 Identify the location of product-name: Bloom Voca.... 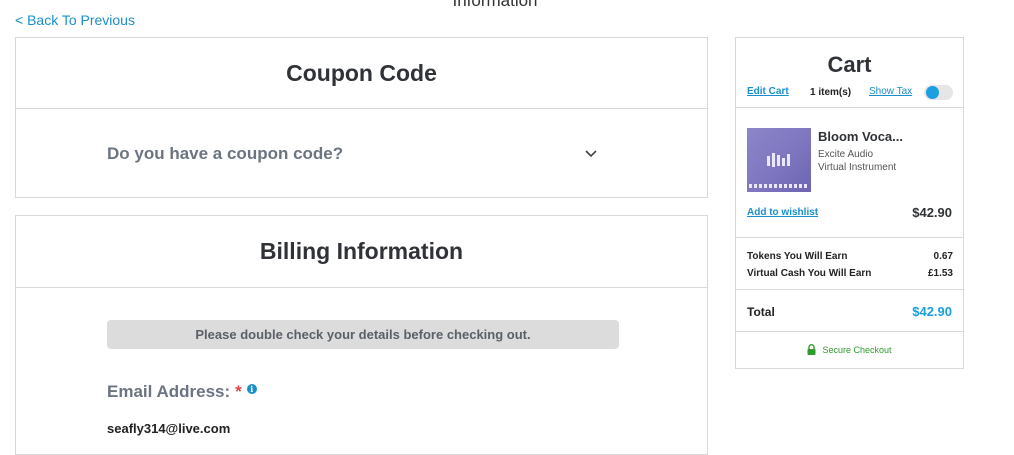
(860, 136).